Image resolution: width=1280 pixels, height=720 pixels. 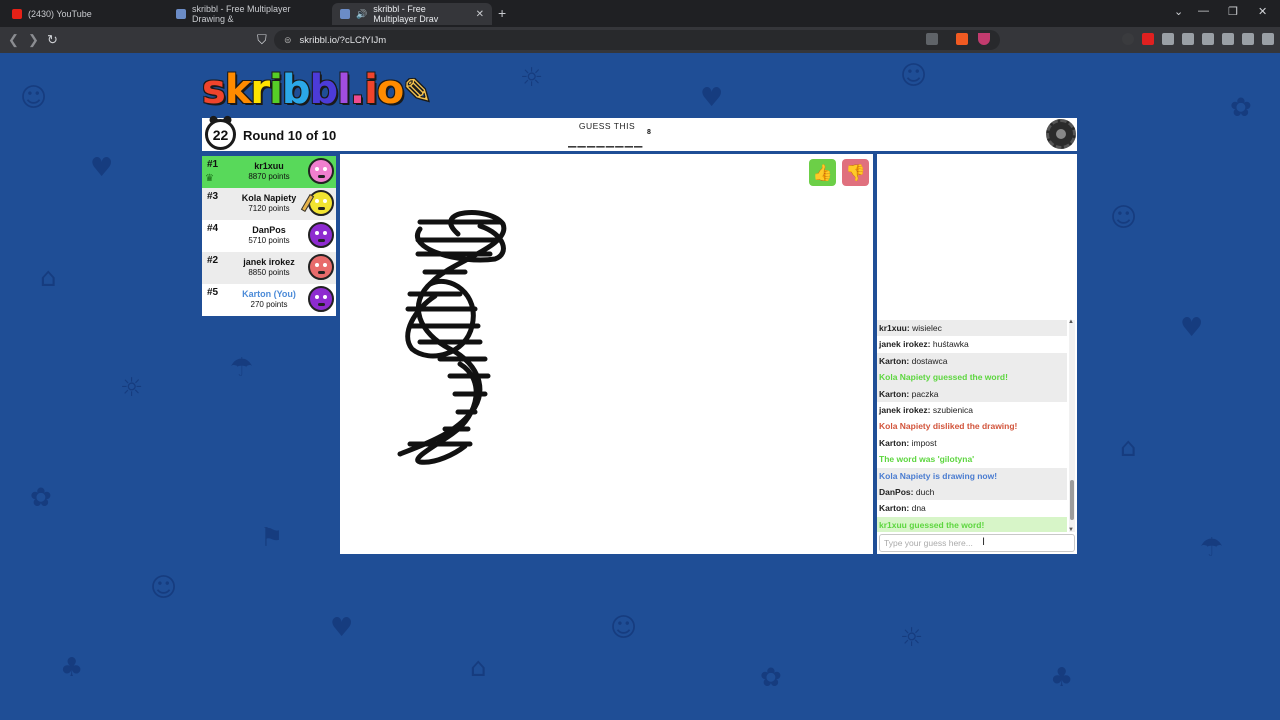 I want to click on player-row: #4 DanPos 5710 points, so click(x=269, y=236).